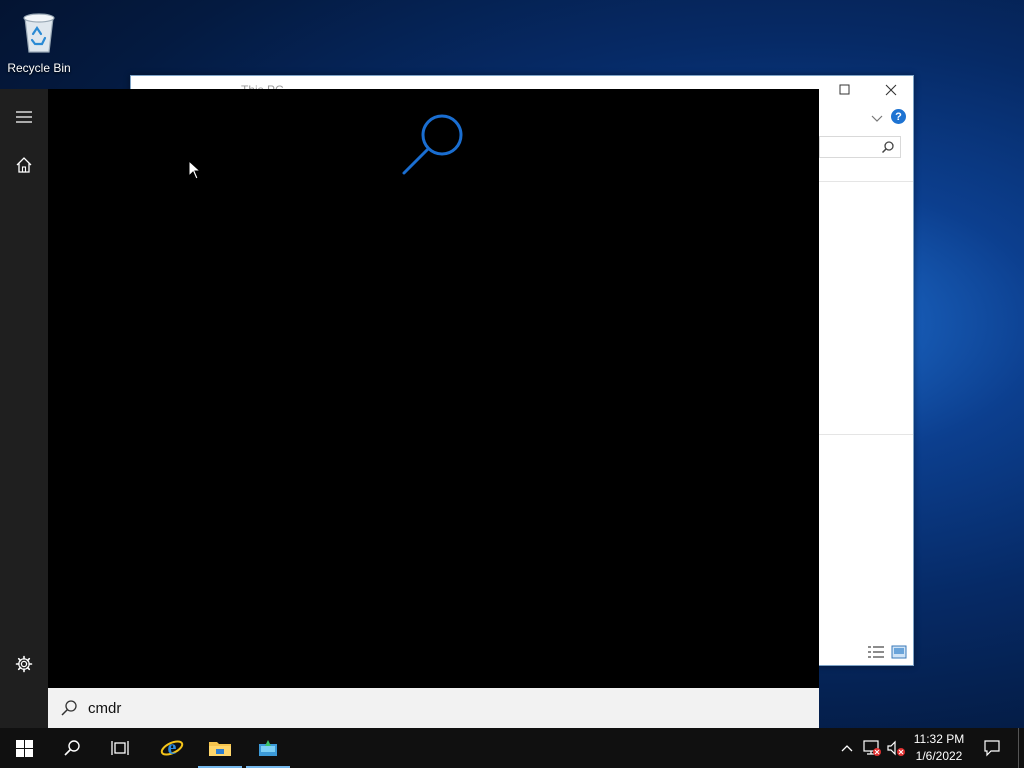  I want to click on settings-button, so click(24, 664).